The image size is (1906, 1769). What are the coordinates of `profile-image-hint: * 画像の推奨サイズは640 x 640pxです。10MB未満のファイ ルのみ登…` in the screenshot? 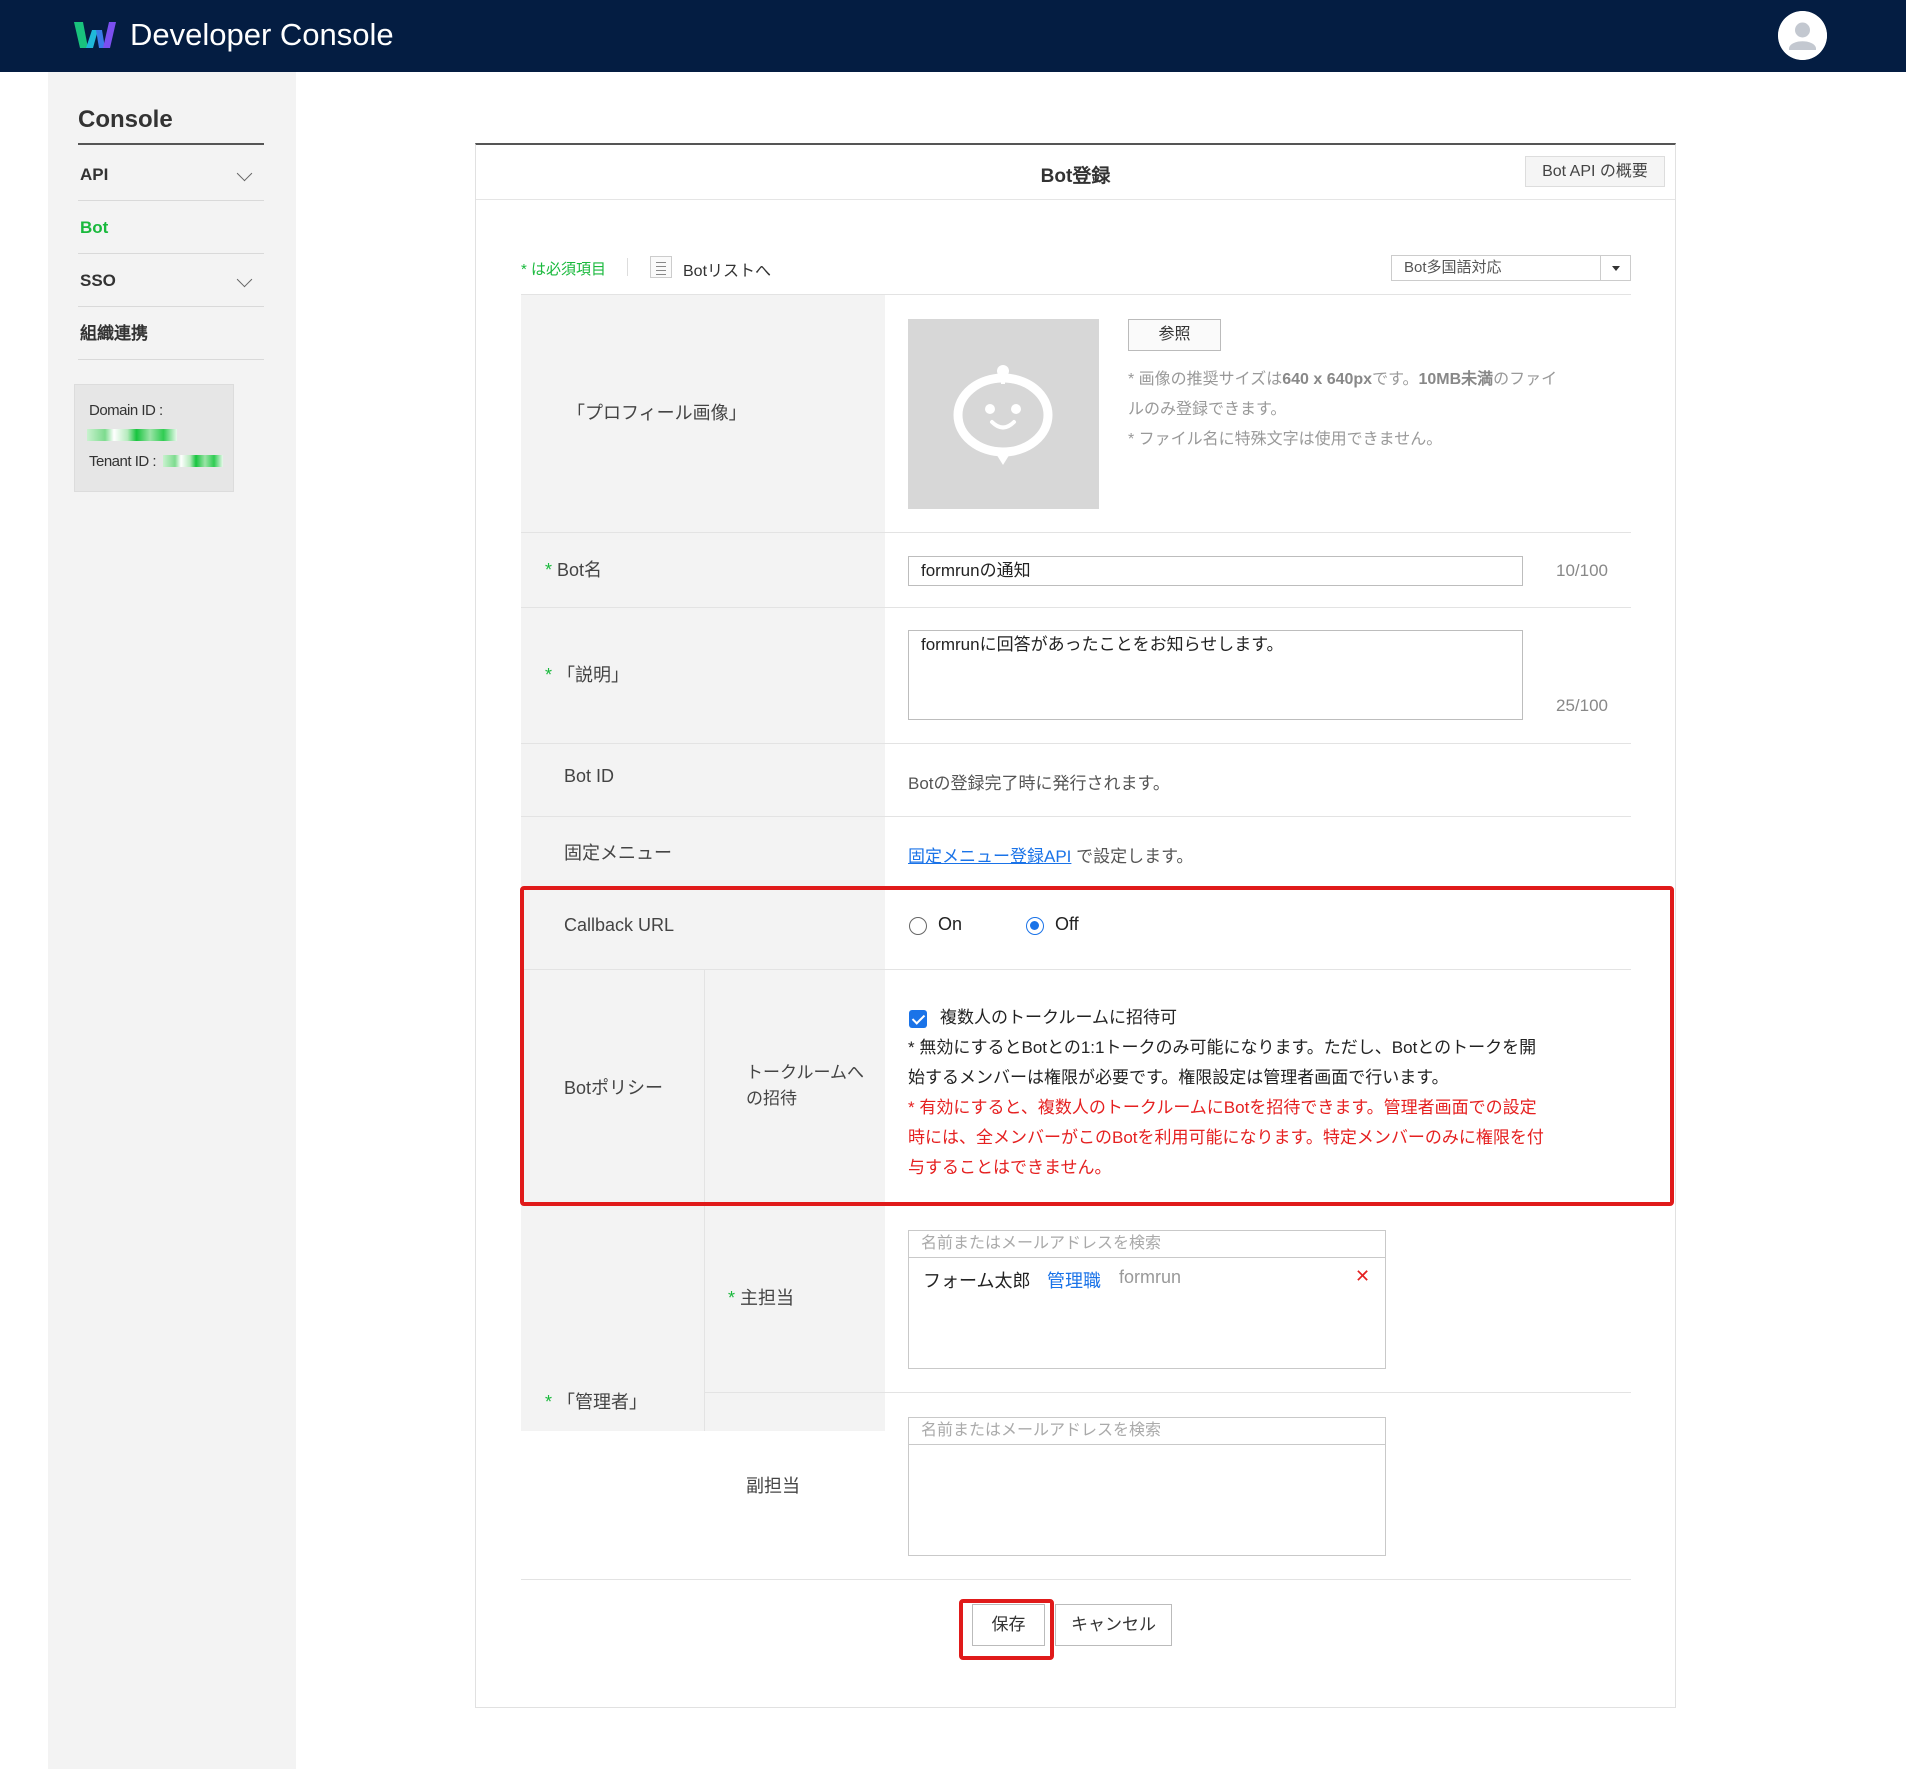 It's located at (1343, 409).